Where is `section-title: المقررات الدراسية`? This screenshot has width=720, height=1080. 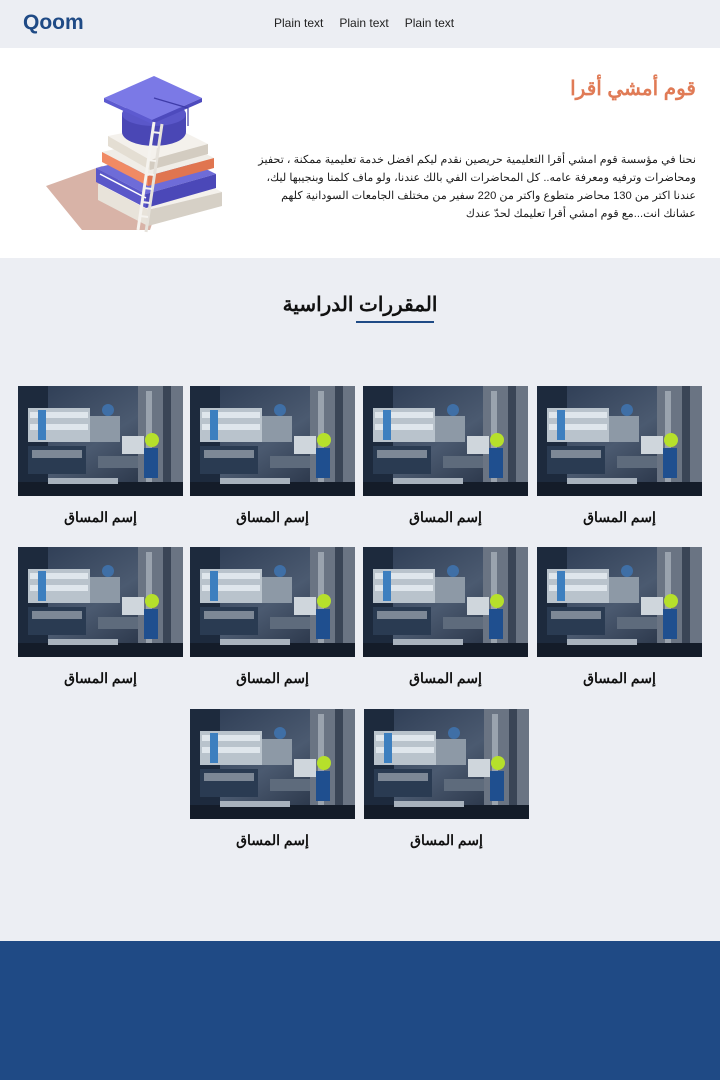 section-title: المقررات الدراسية is located at coordinates (360, 305).